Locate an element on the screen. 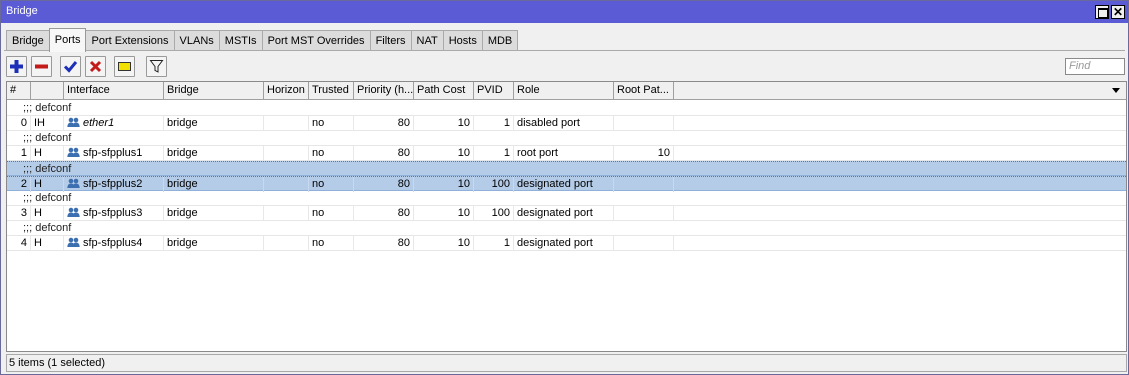 This screenshot has width=1129, height=375. column-header-path-cost: Path Cost is located at coordinates (444, 91).